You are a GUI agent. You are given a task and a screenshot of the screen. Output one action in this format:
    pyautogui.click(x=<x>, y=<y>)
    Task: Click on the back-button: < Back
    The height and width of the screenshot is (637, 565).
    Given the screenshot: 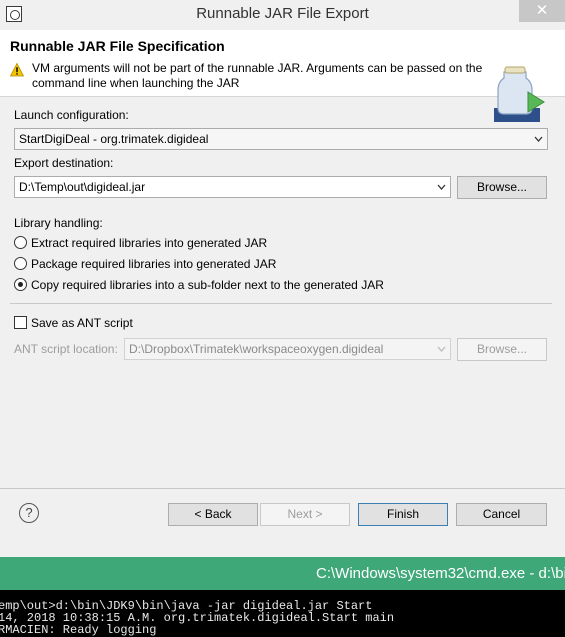 What is the action you would take?
    pyautogui.click(x=213, y=514)
    